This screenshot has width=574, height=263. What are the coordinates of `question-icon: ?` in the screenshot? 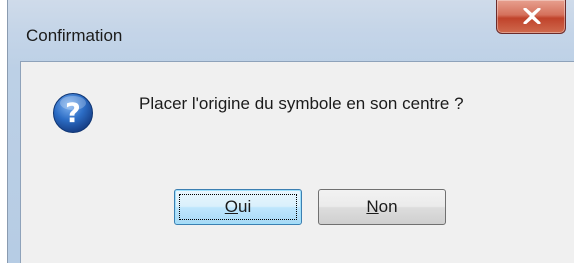 It's located at (73, 113).